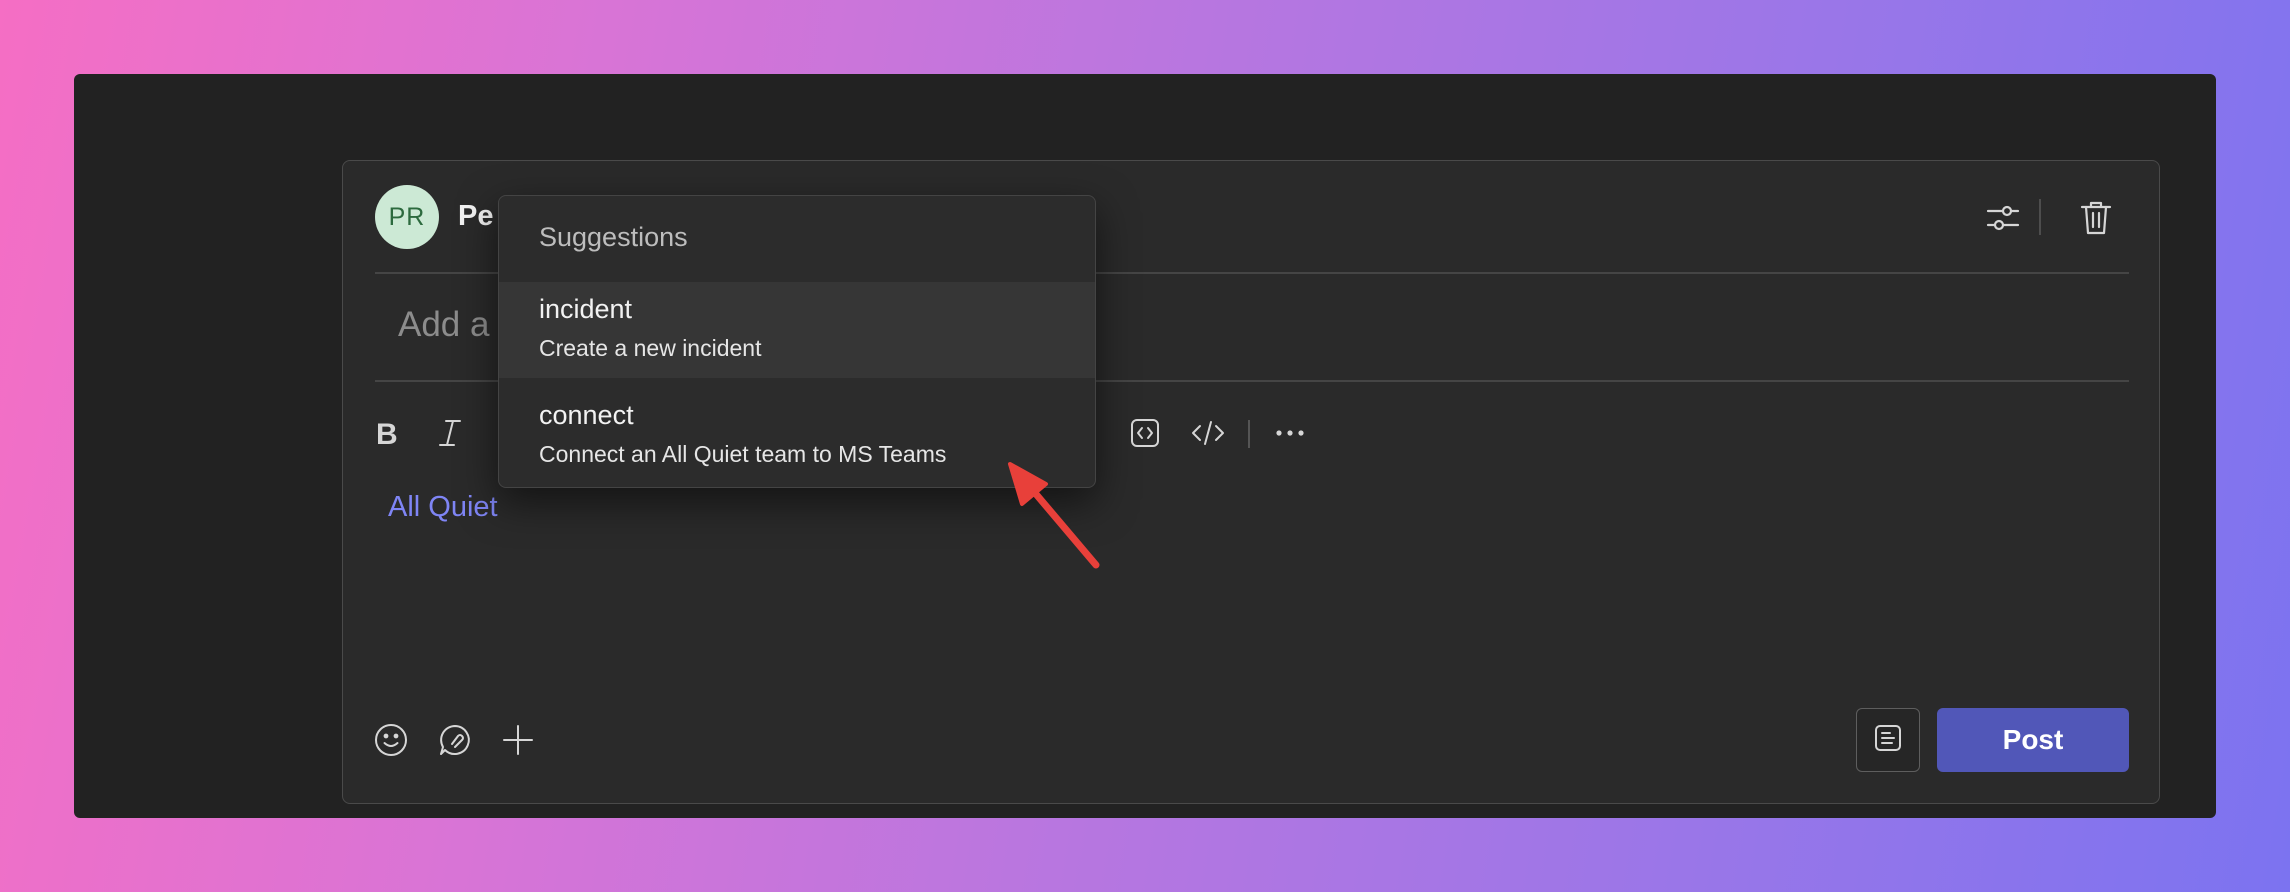  What do you see at coordinates (613, 237) in the screenshot?
I see `suggestions-title: Suggestions` at bounding box center [613, 237].